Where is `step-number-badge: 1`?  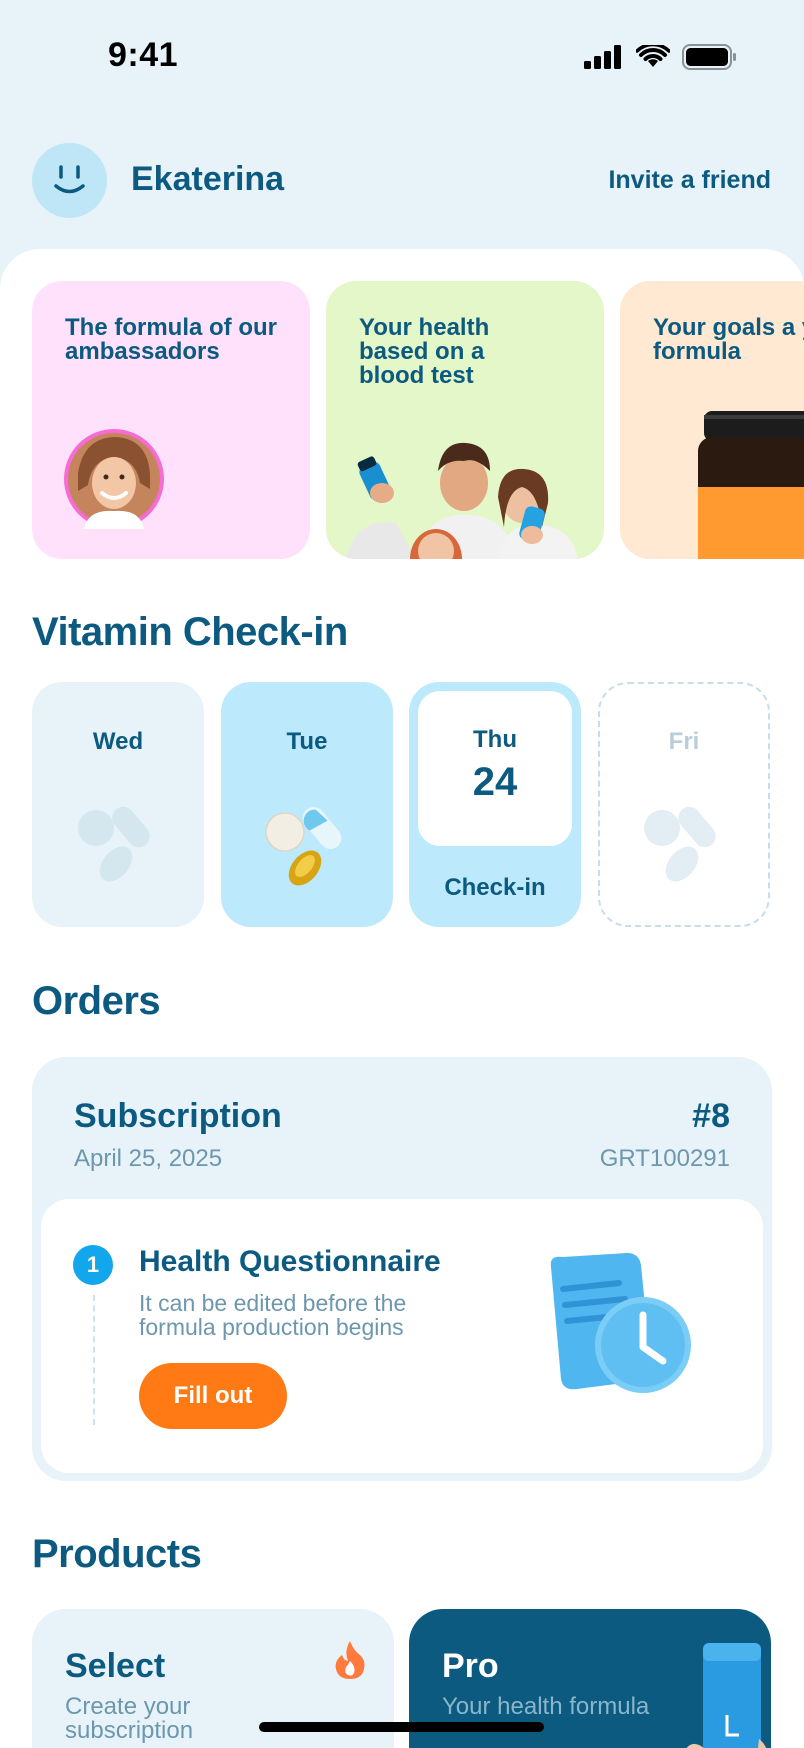 step-number-badge: 1 is located at coordinates (93, 1265).